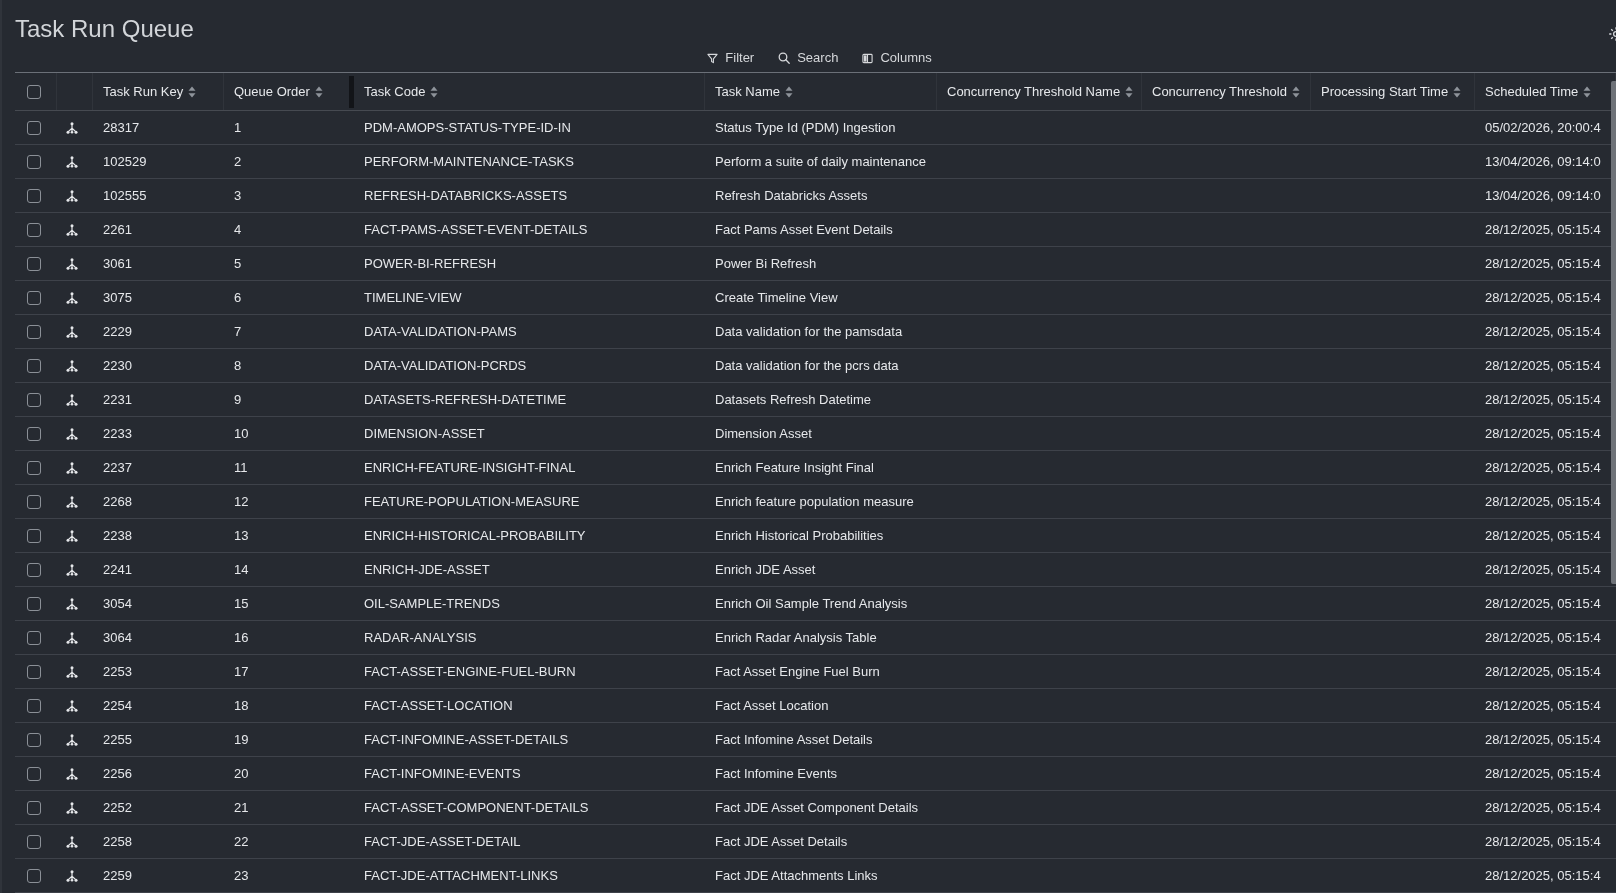  Describe the element at coordinates (1385, 91) in the screenshot. I see `column-header: Processing Start Time` at that location.